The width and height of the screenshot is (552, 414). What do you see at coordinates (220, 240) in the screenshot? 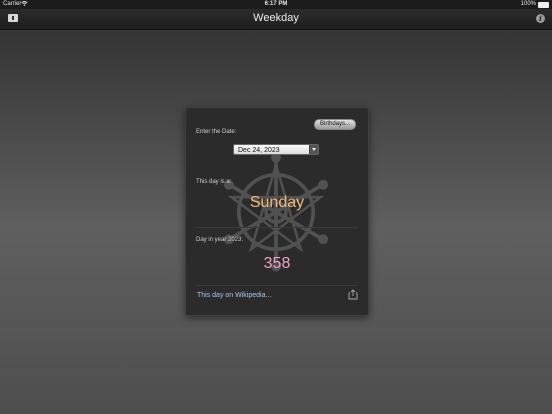
I see `day-in-year-label: Day in year 2023:` at bounding box center [220, 240].